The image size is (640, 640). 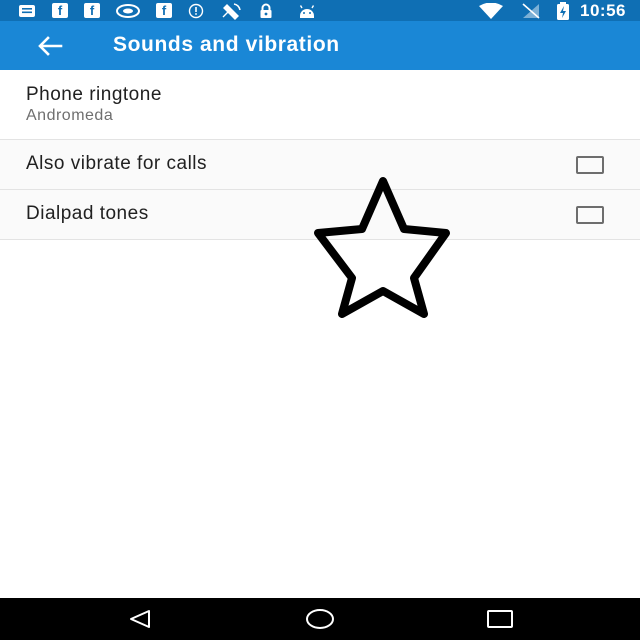 I want to click on recents-square-icon, so click(x=500, y=619).